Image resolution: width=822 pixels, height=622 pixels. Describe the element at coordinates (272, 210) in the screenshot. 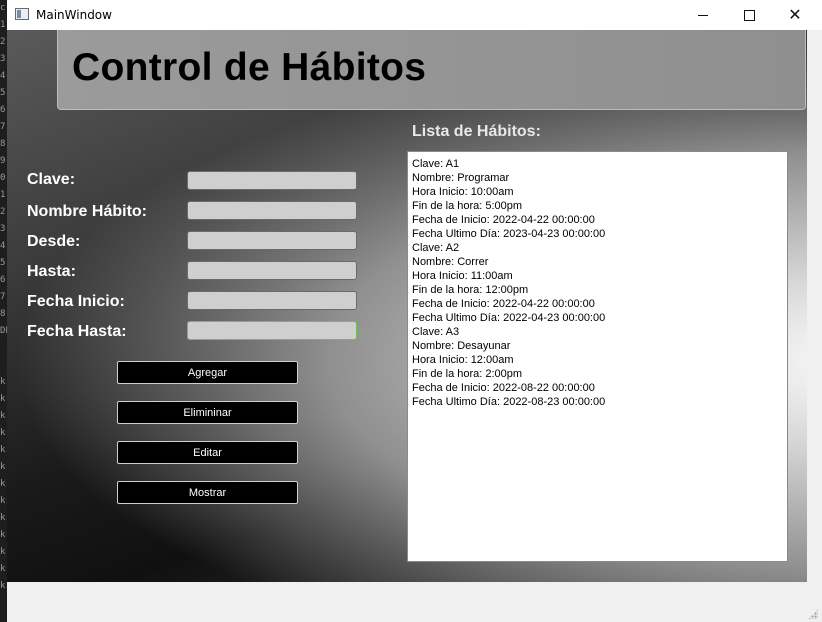

I see `nombre-habito-input` at that location.